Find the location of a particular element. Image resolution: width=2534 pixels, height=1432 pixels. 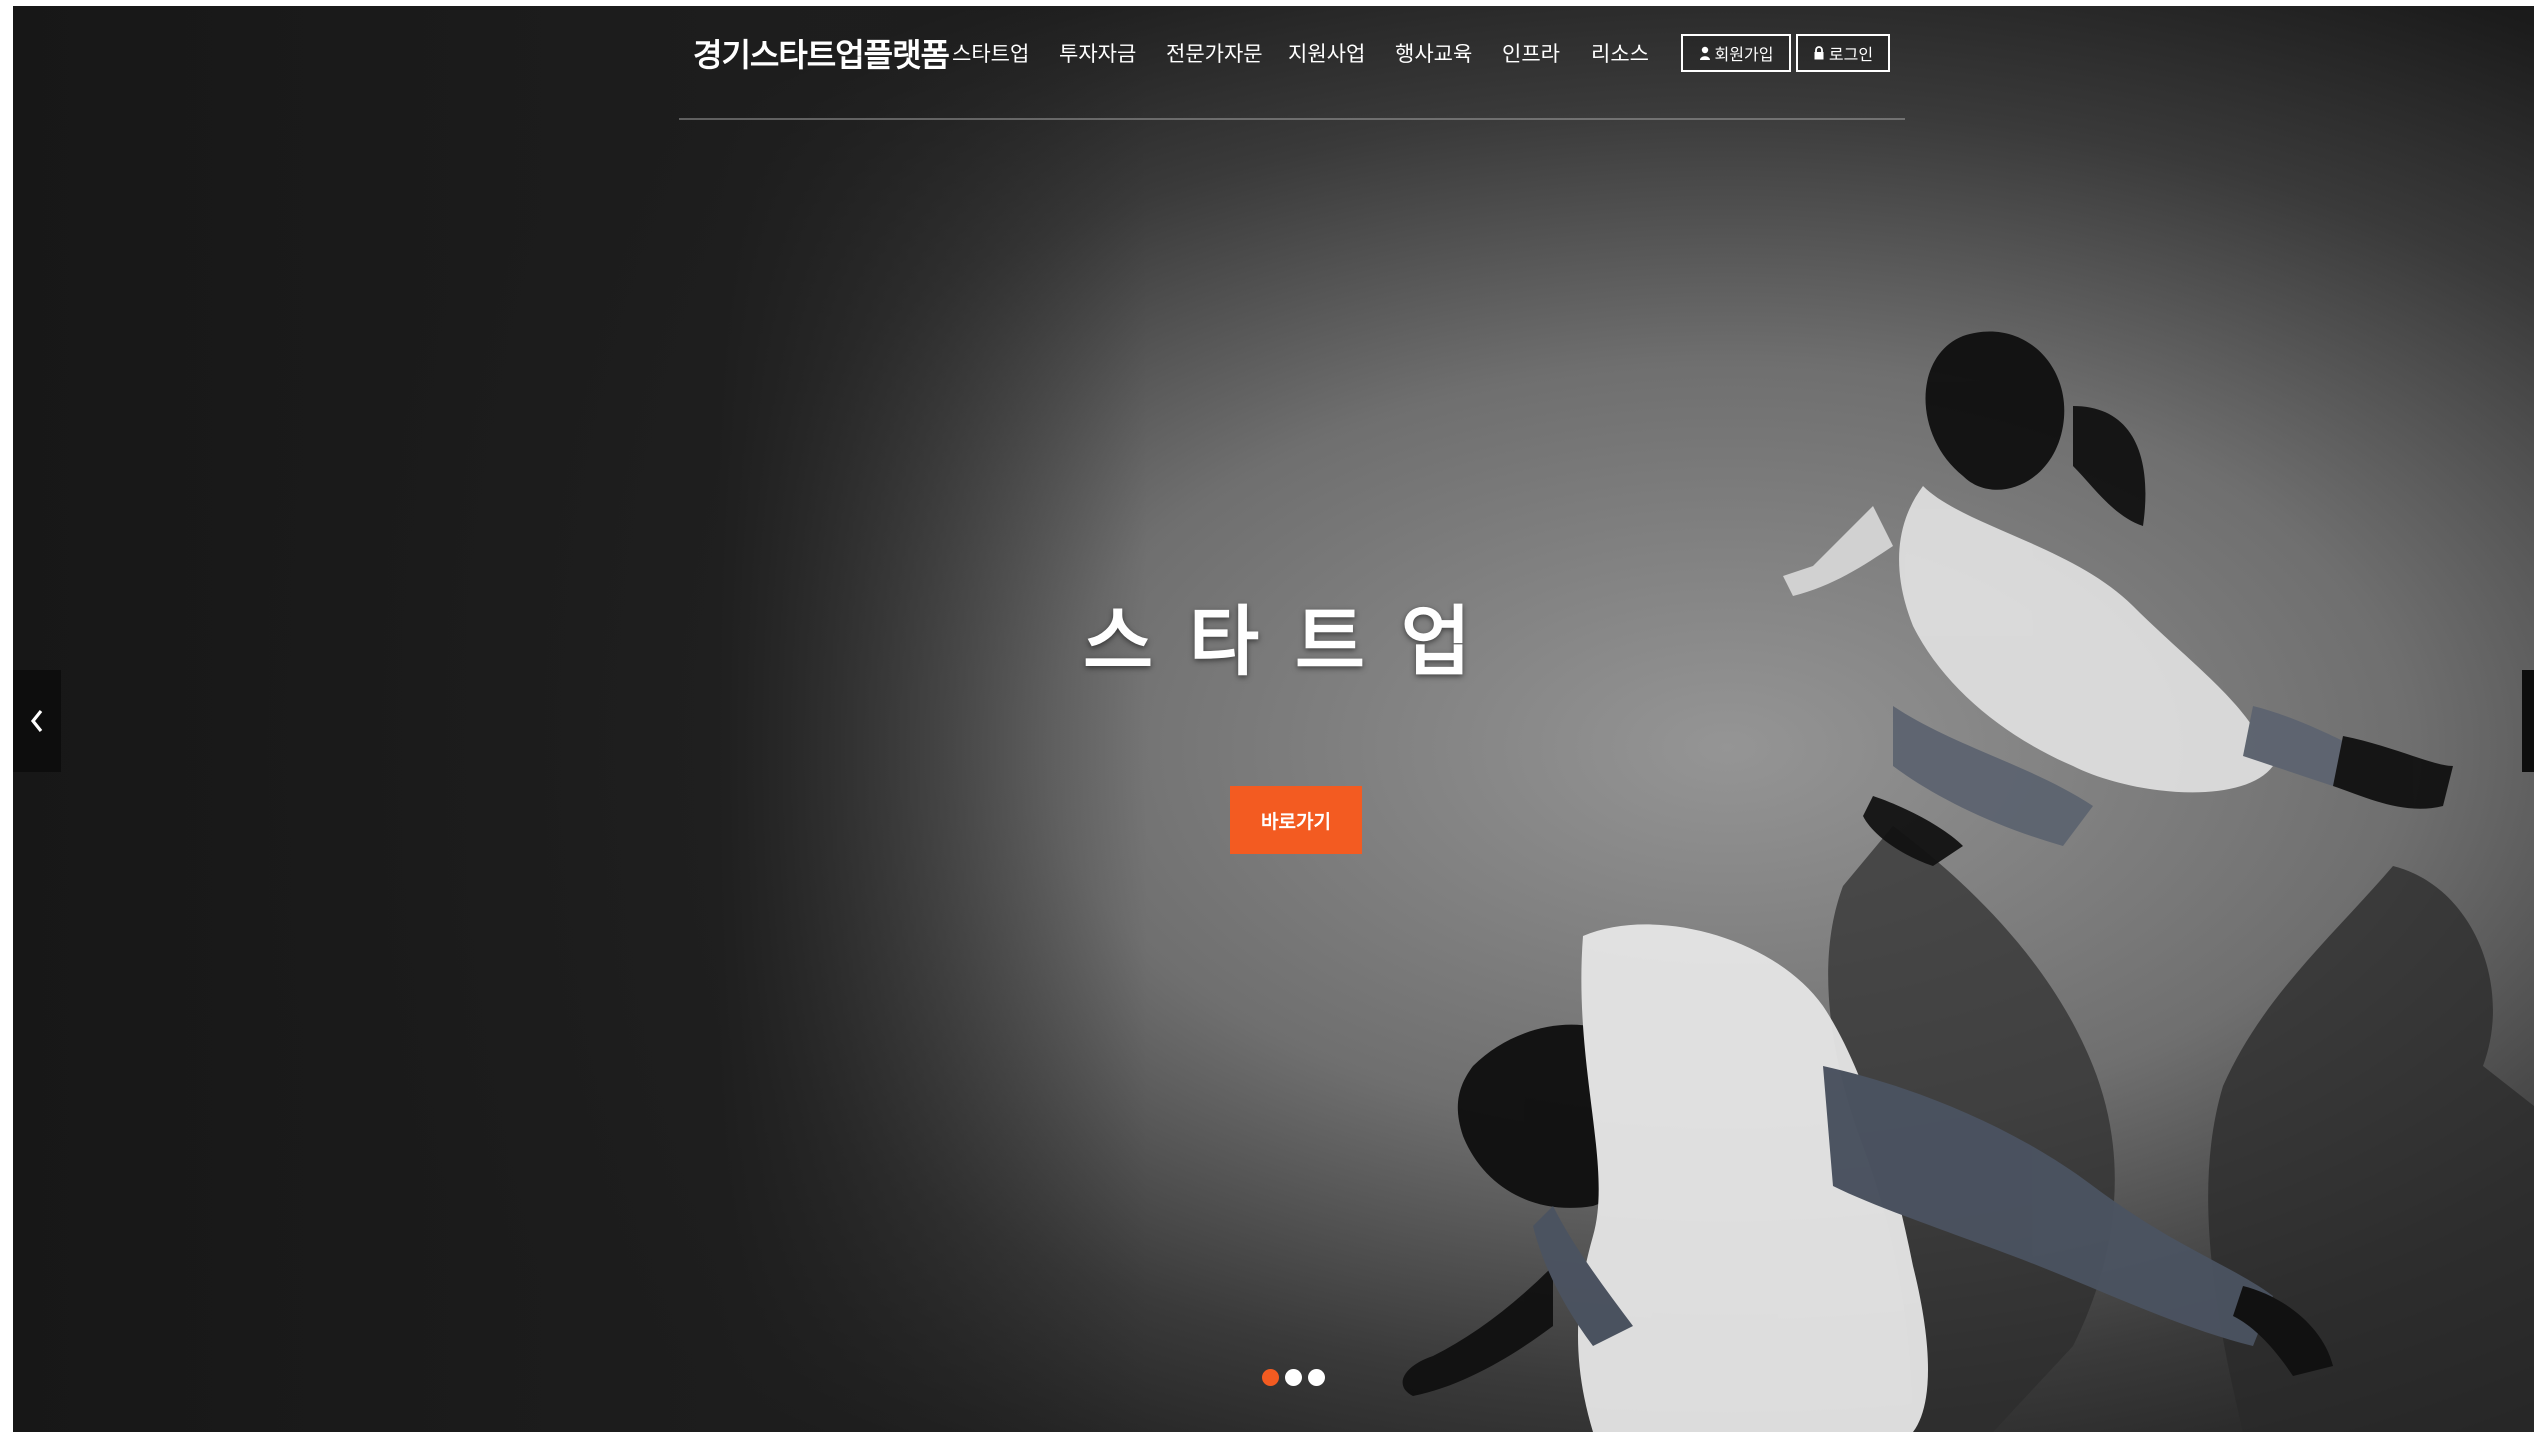

signup-label: 회원가입 is located at coordinates (1744, 54).